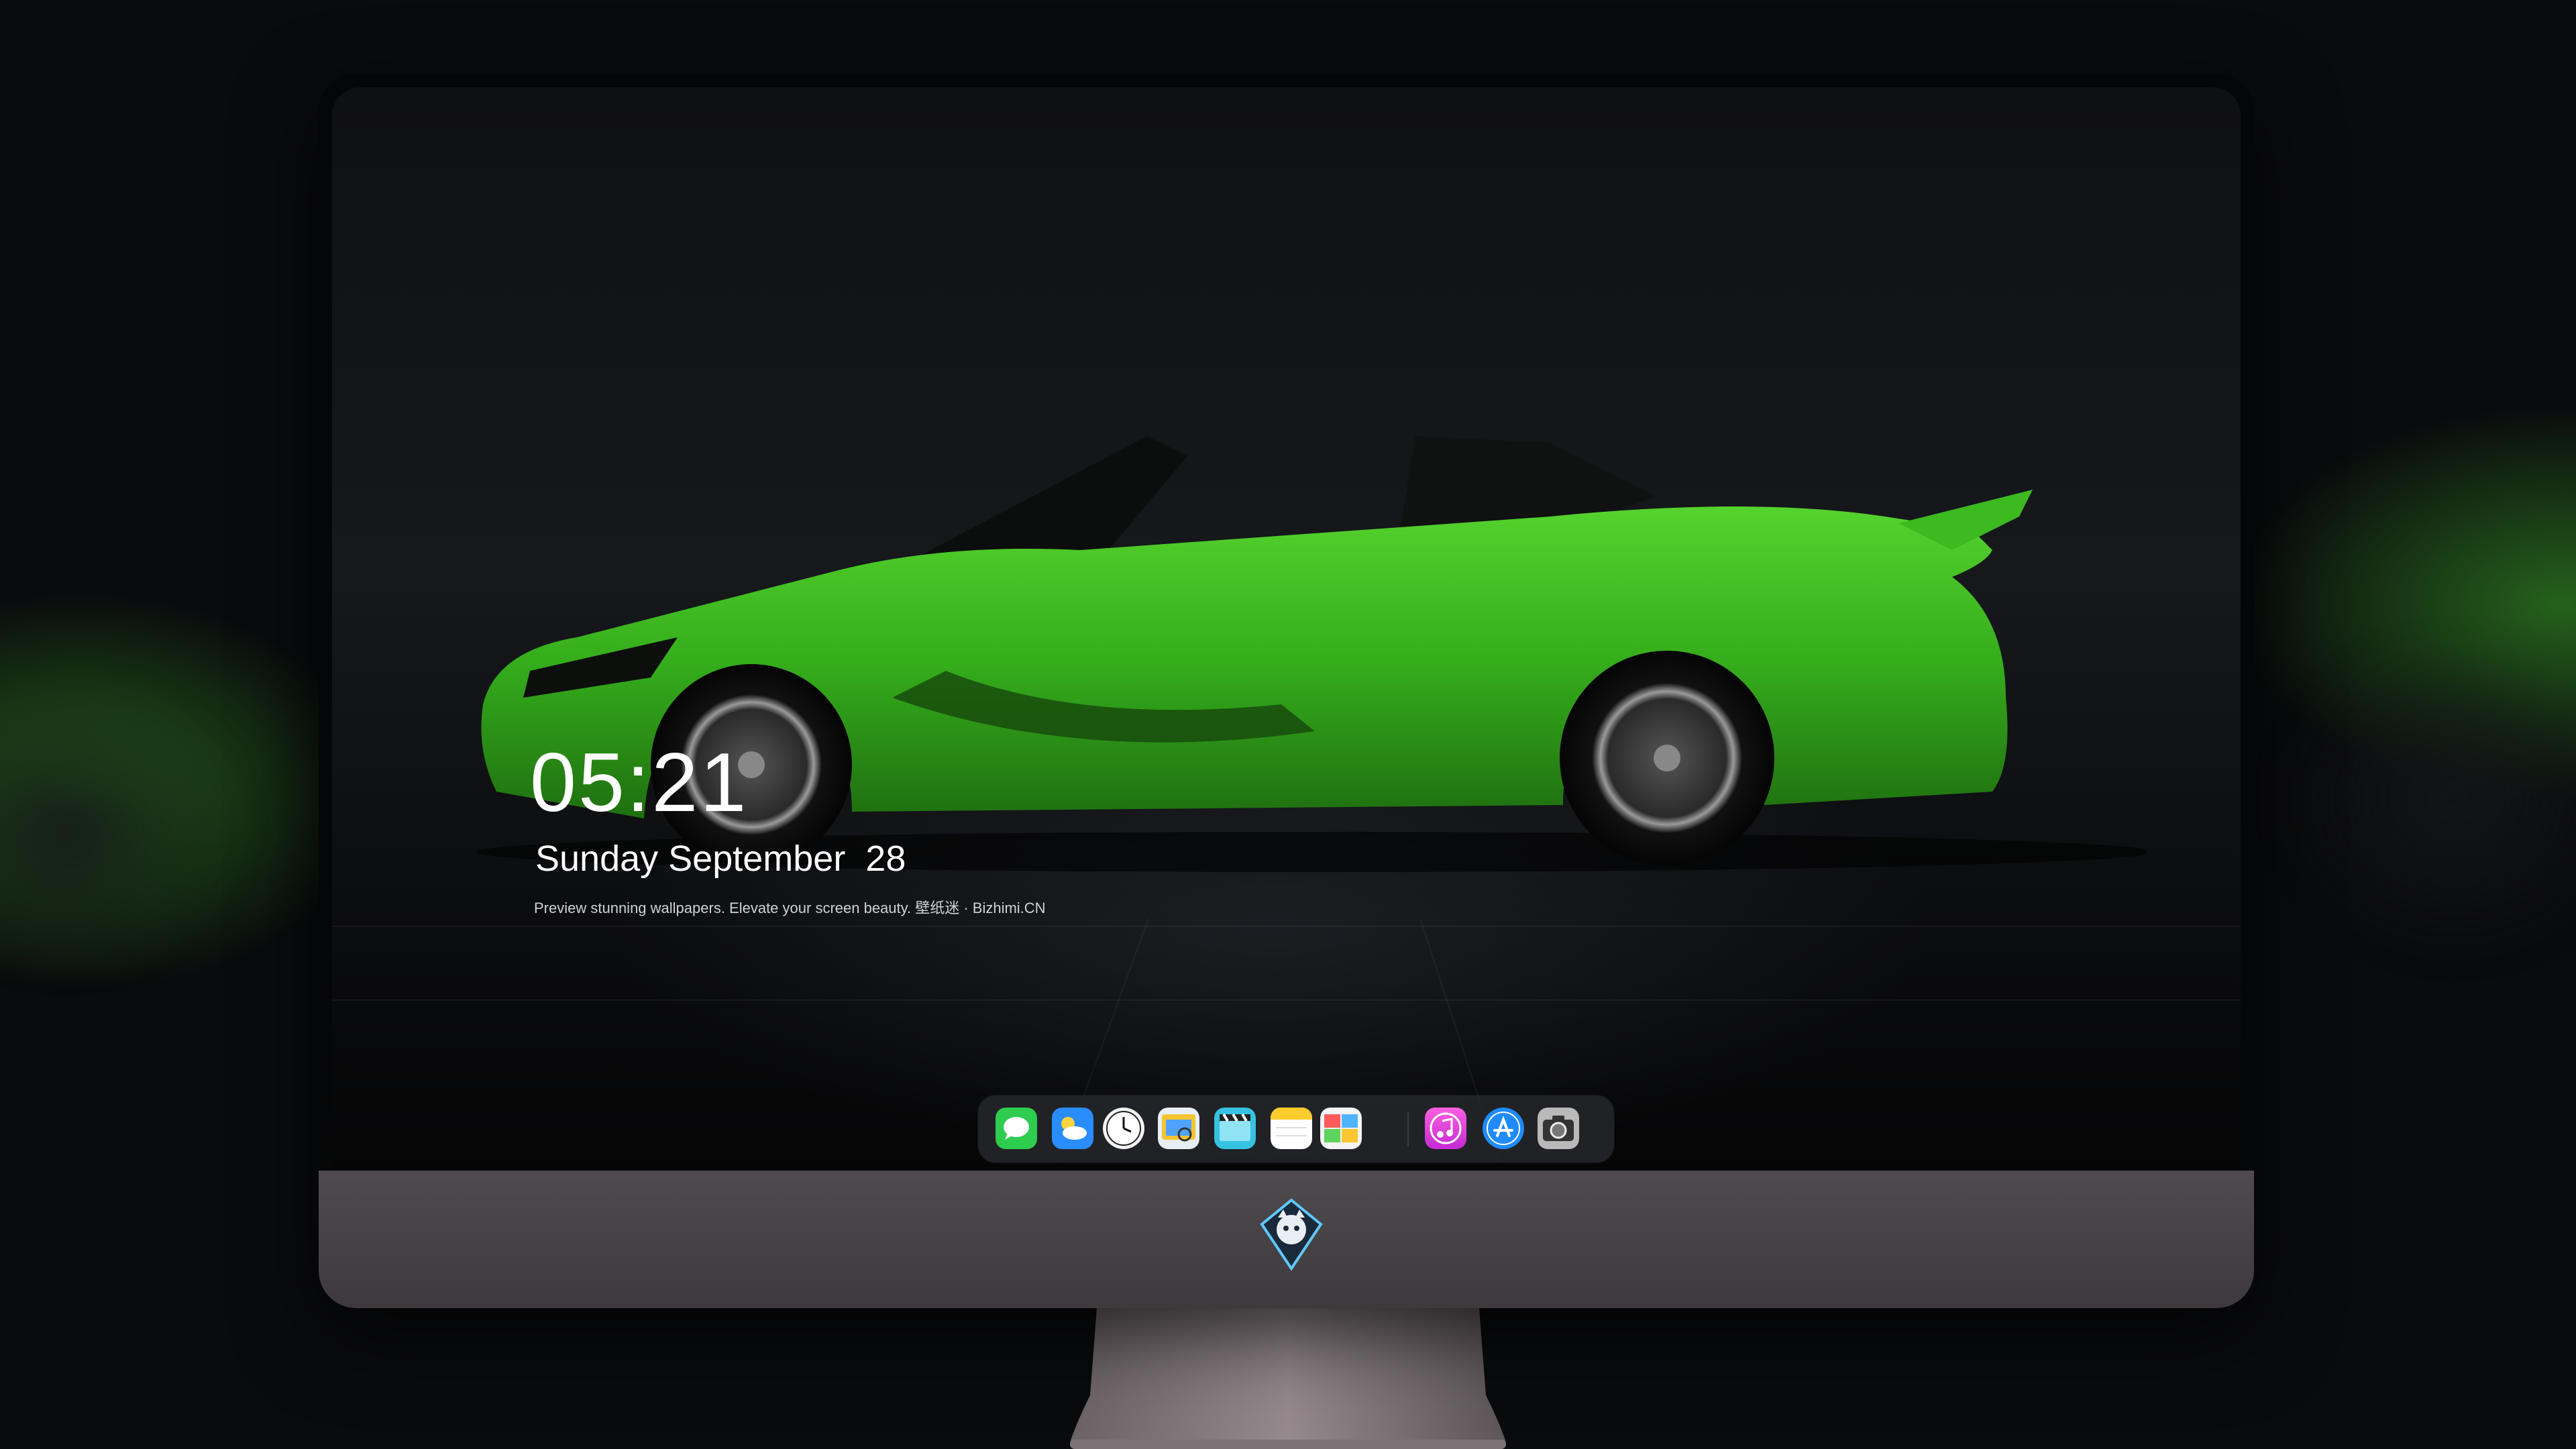 This screenshot has height=1449, width=2576. Describe the element at coordinates (639, 783) in the screenshot. I see `lock-screen-time: 05:21` at that location.